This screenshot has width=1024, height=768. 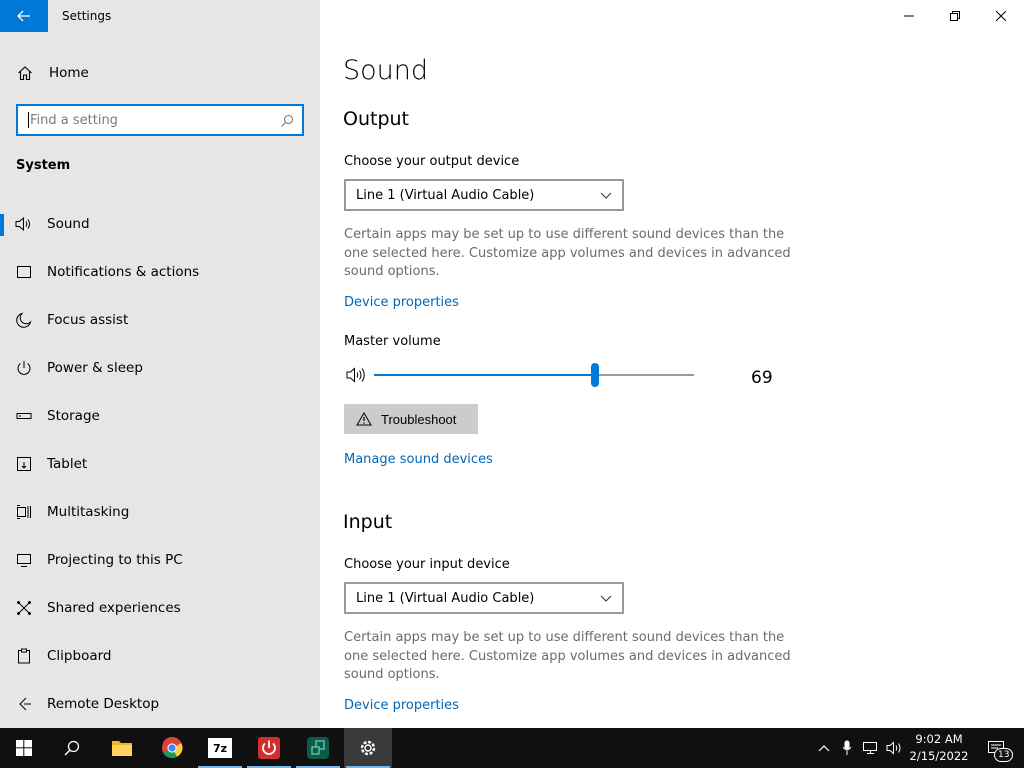 What do you see at coordinates (445, 598) in the screenshot?
I see `input-device-value: Line 1 (Virtual Audio Cable)` at bounding box center [445, 598].